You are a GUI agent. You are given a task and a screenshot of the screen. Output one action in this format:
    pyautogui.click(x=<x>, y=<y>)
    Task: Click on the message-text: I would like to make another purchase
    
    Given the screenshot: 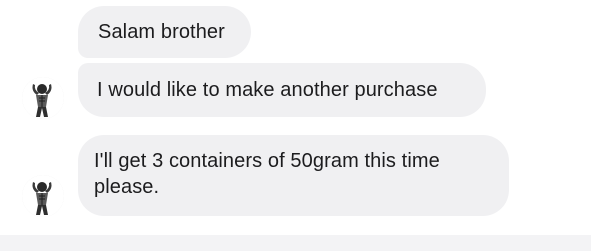 What is the action you would take?
    pyautogui.click(x=267, y=90)
    